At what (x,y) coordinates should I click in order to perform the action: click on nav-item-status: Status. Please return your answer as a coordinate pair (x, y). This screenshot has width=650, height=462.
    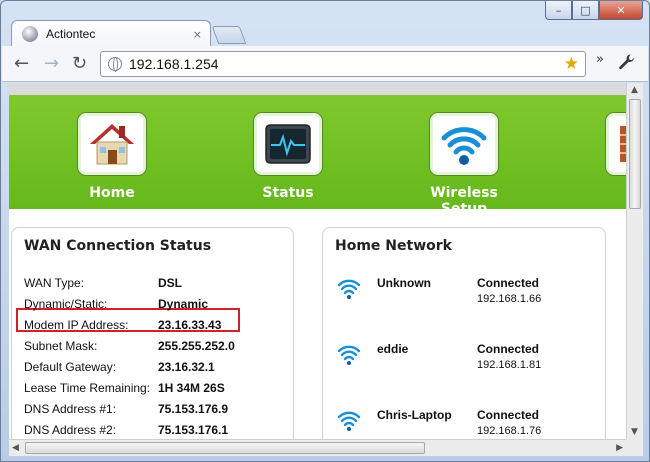
    Looking at the image, I should click on (288, 156).